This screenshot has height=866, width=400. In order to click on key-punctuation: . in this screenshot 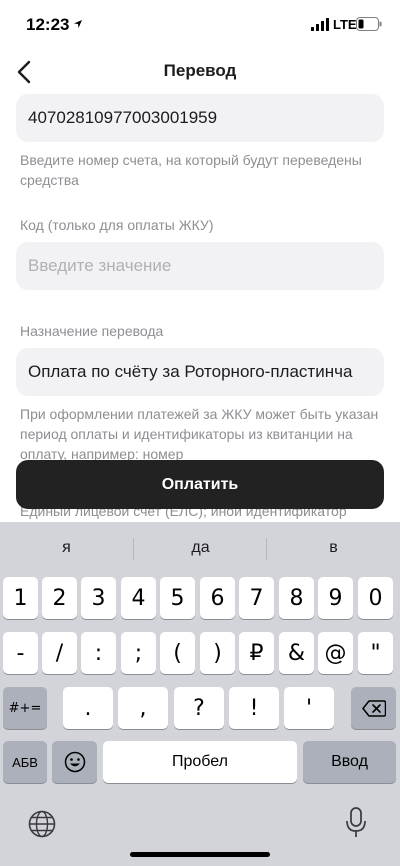, I will do `click(88, 708)`.